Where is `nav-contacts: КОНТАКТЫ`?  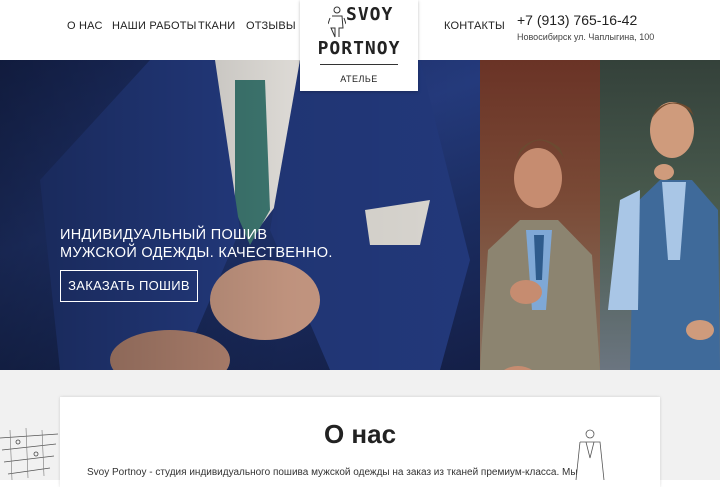 nav-contacts: КОНТАКТЫ is located at coordinates (474, 26).